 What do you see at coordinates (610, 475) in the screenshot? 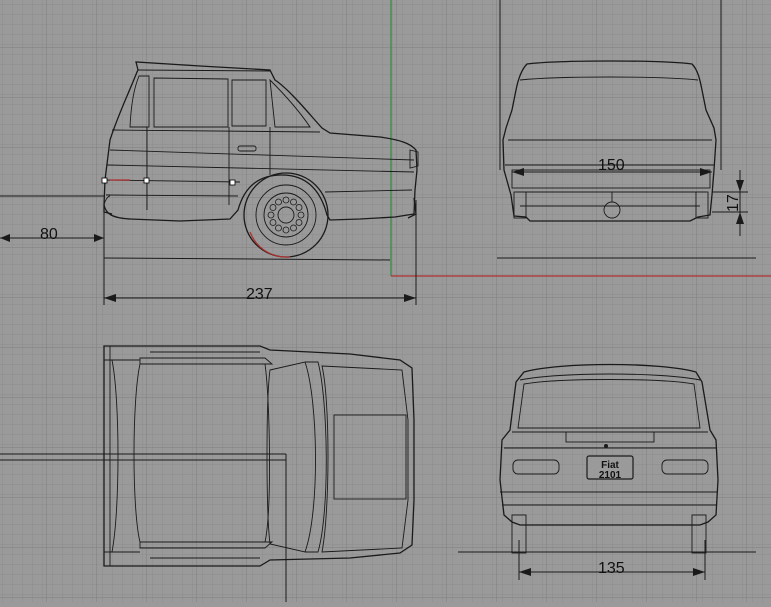
I see `license-plate-line2: 2101` at bounding box center [610, 475].